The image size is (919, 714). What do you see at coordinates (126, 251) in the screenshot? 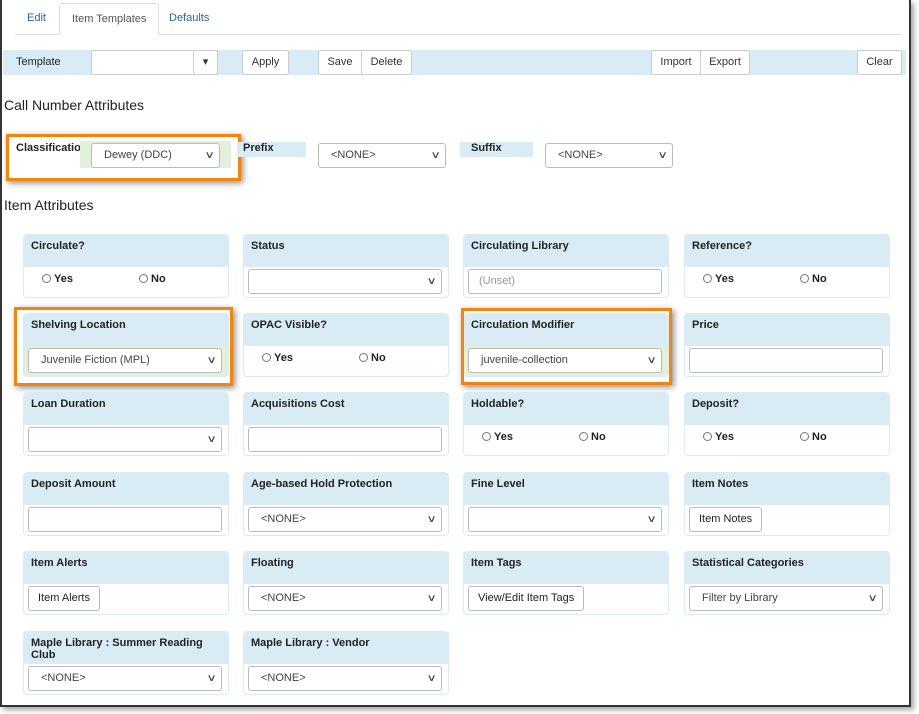
I see `card-label: Circulate?` at bounding box center [126, 251].